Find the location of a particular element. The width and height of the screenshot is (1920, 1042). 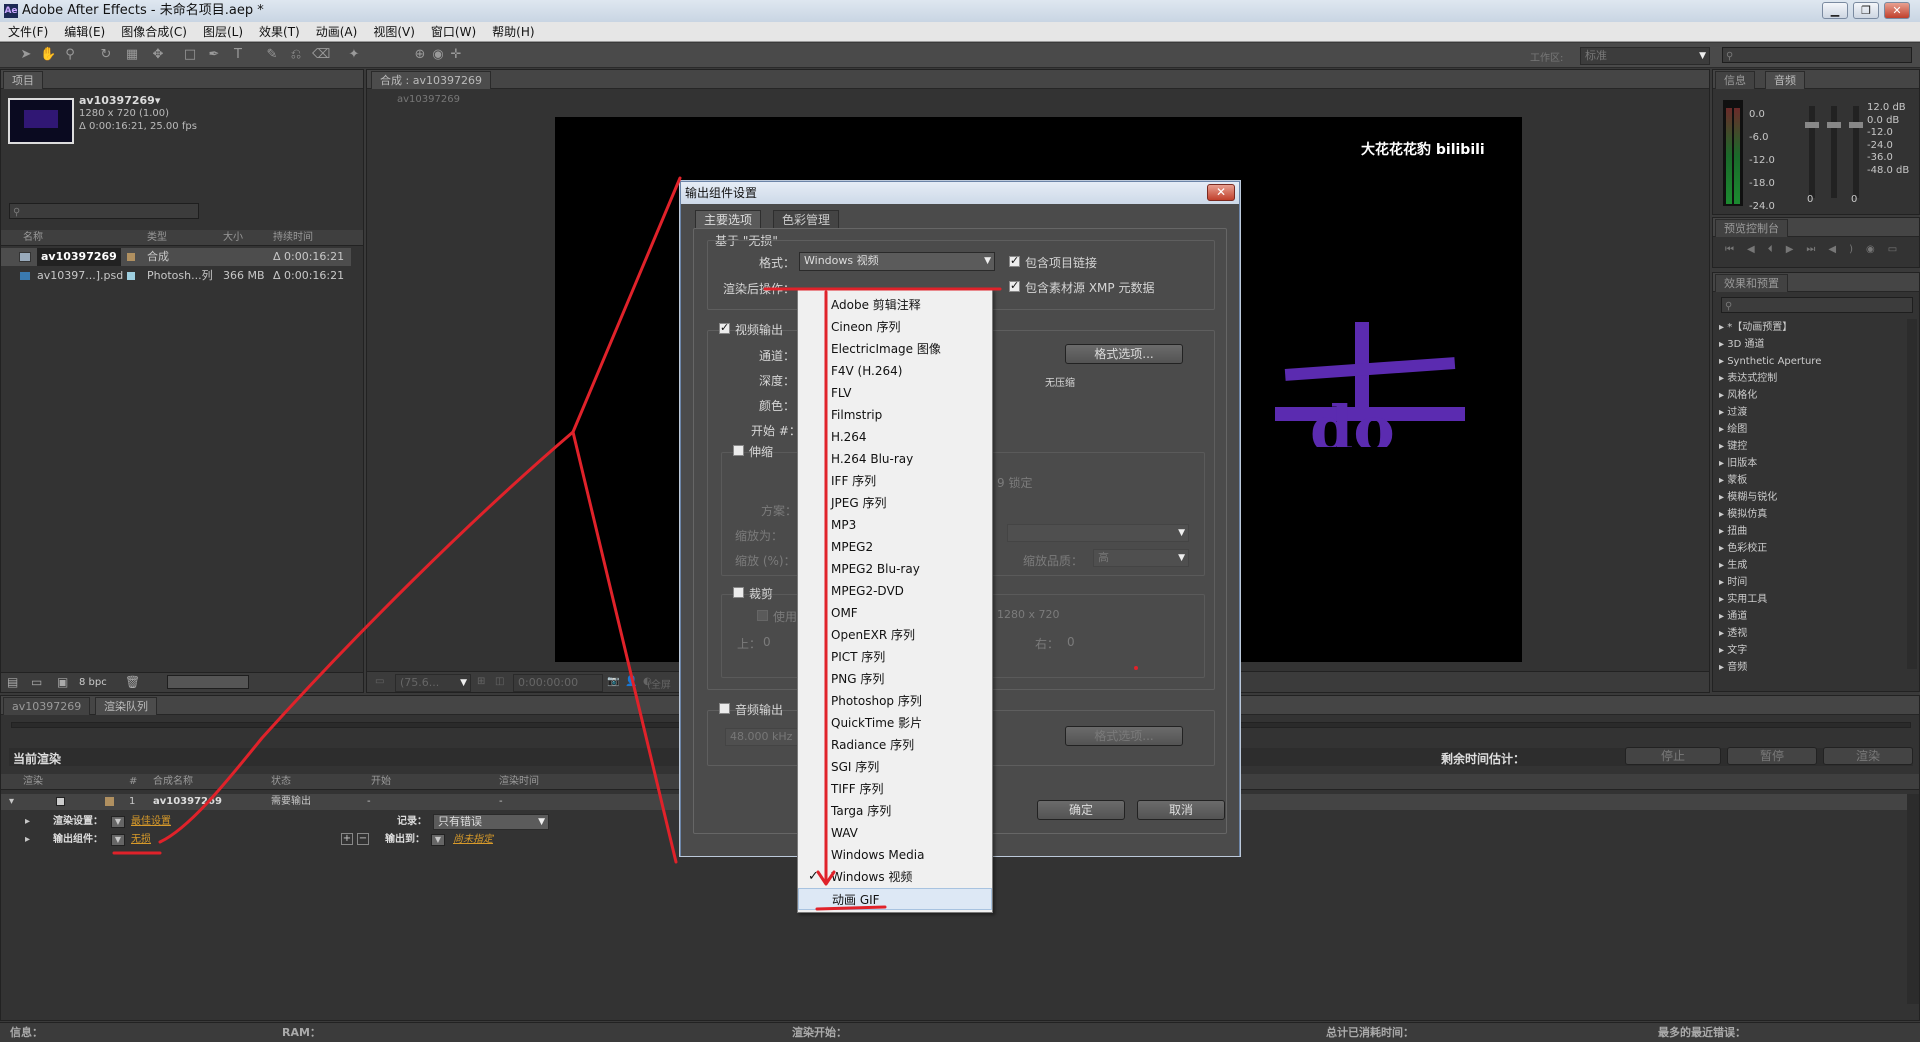

include-xmp-checkbox is located at coordinates (1014, 285).